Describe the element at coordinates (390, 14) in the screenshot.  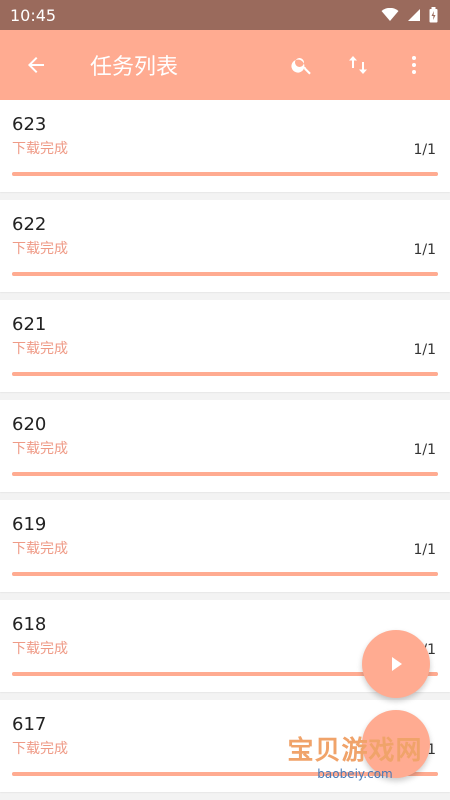
I see `wifi-icon` at that location.